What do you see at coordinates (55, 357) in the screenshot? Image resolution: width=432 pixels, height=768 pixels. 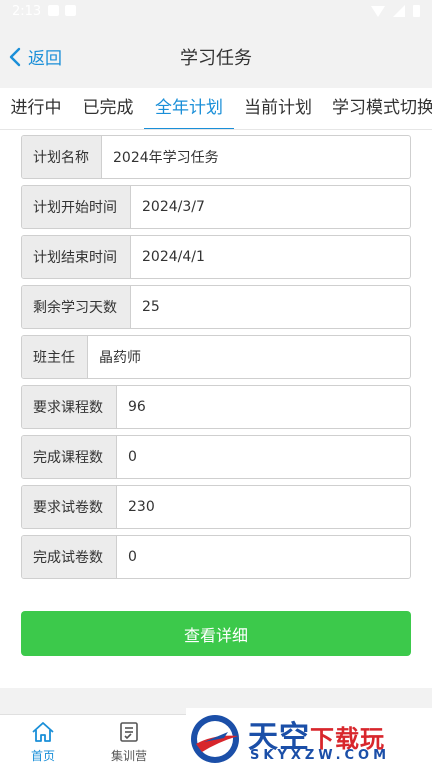 I see `field-label: 班主任` at bounding box center [55, 357].